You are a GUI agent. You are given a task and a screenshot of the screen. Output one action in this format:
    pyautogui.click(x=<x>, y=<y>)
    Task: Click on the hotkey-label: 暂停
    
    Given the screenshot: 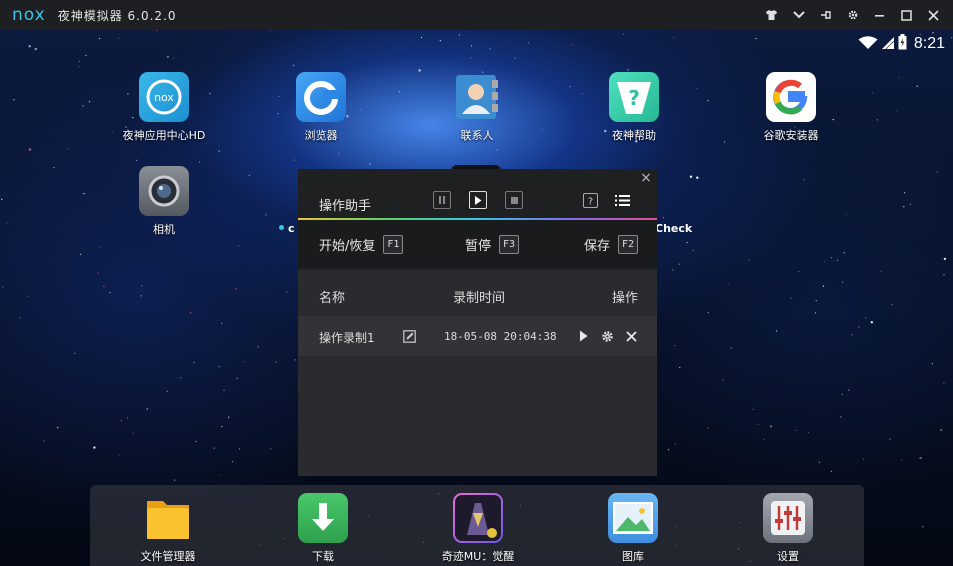 What is the action you would take?
    pyautogui.click(x=478, y=246)
    